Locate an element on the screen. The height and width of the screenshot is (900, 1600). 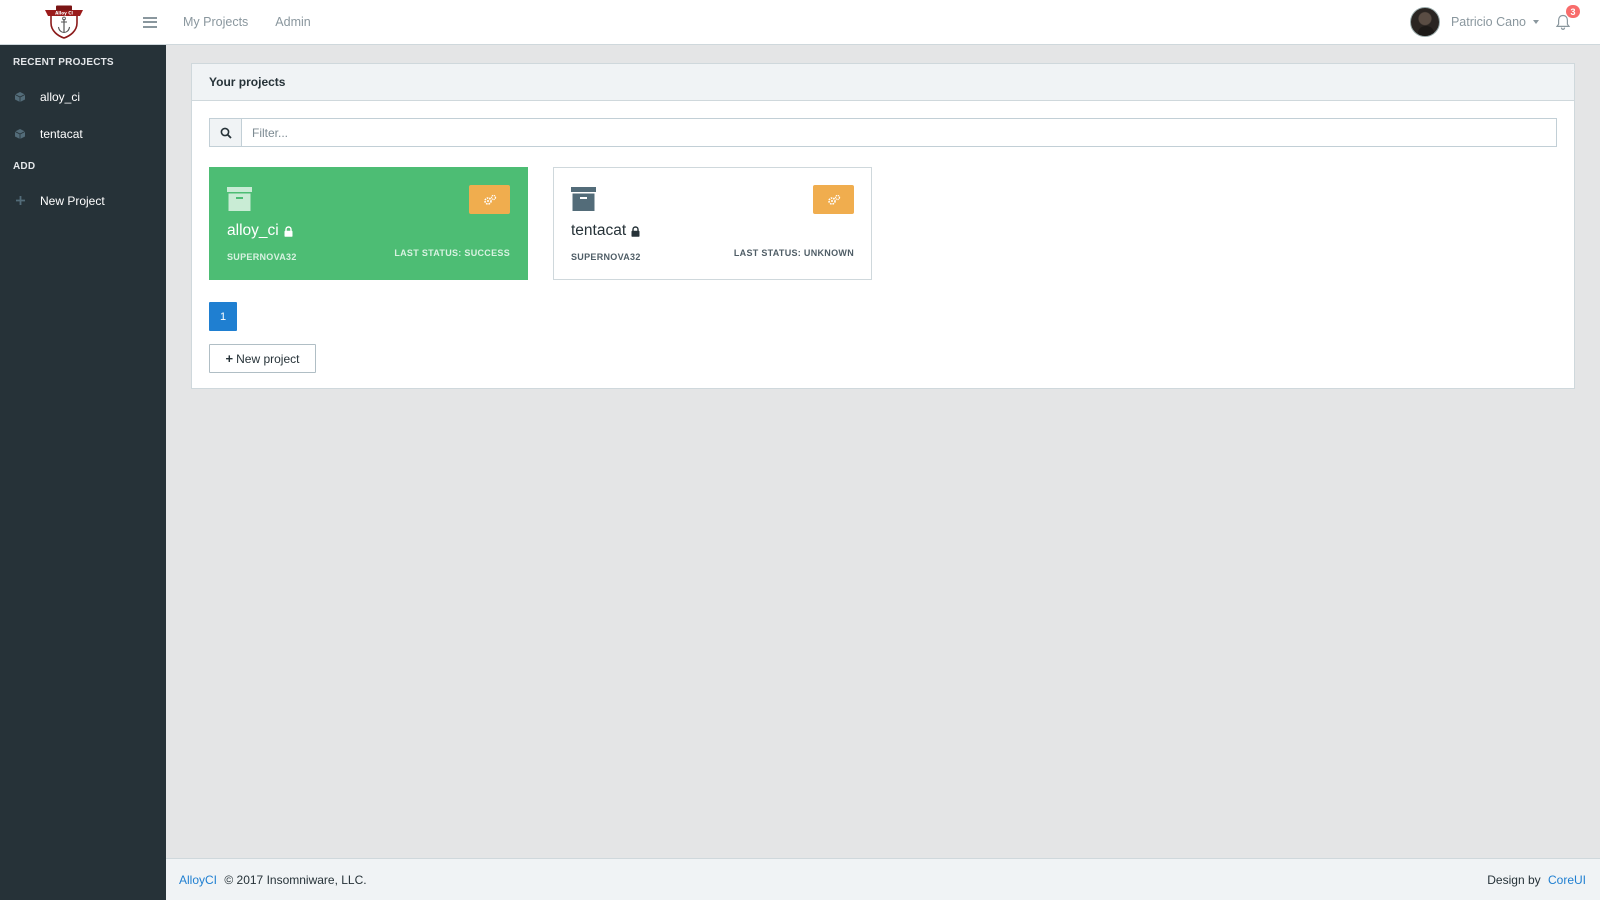
project-status: LAST STATUS: SUCCESS is located at coordinates (452, 253).